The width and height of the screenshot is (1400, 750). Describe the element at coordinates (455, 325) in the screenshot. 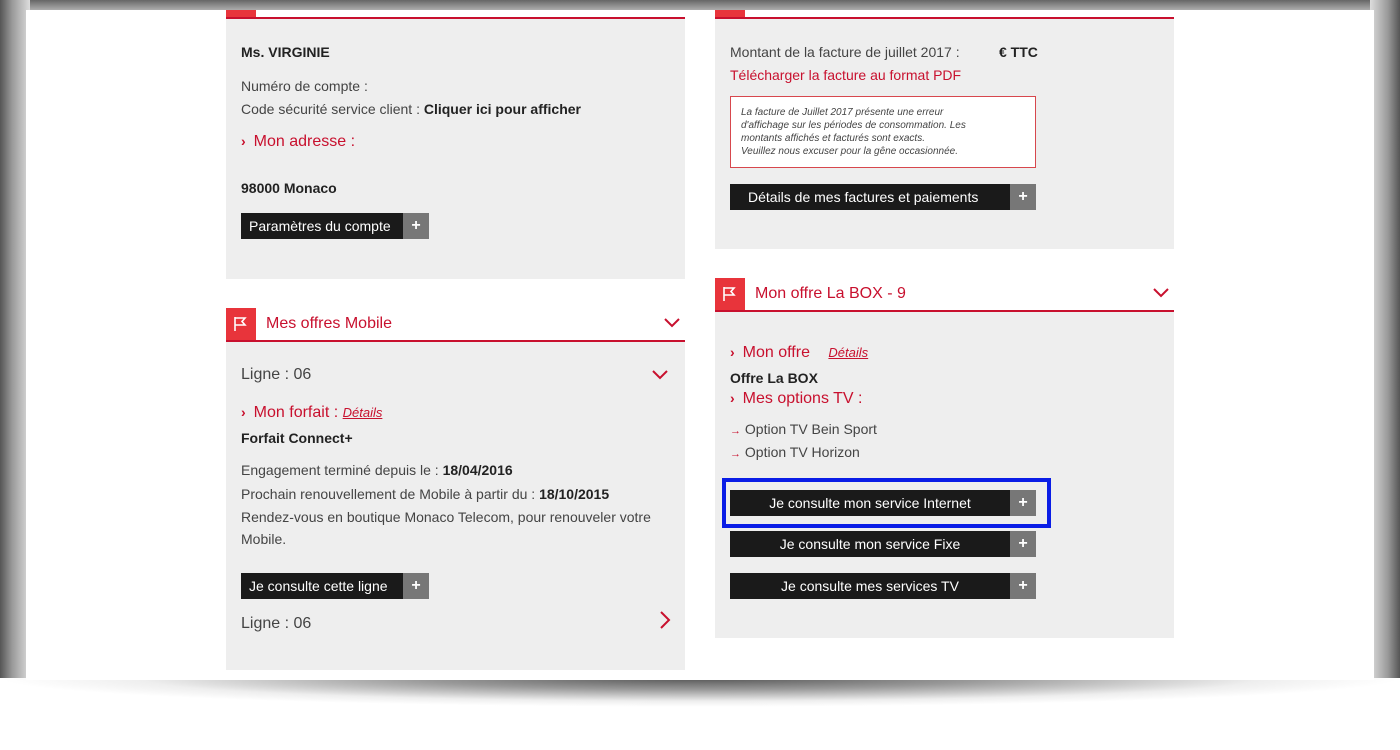

I see `mobile-panel-header: Mes offres Mobile` at that location.